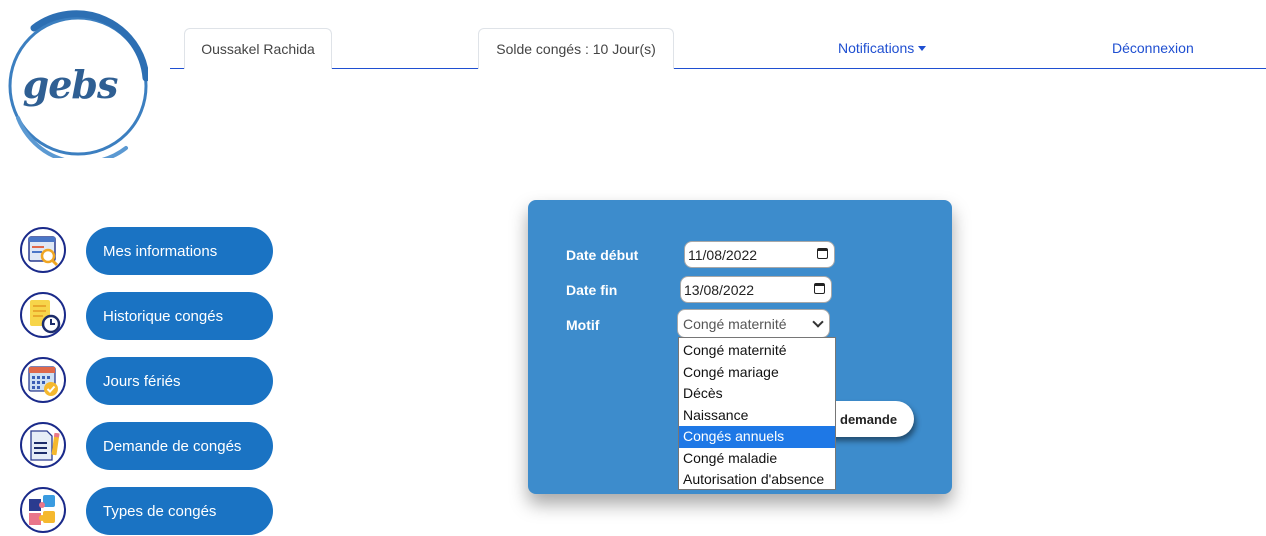  I want to click on nav-divider, so click(718, 68).